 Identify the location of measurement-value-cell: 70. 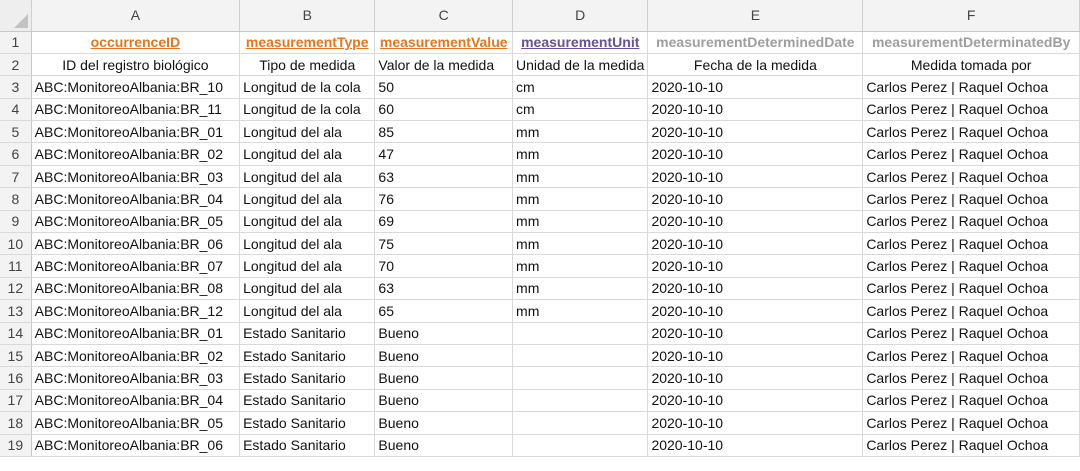
(444, 266).